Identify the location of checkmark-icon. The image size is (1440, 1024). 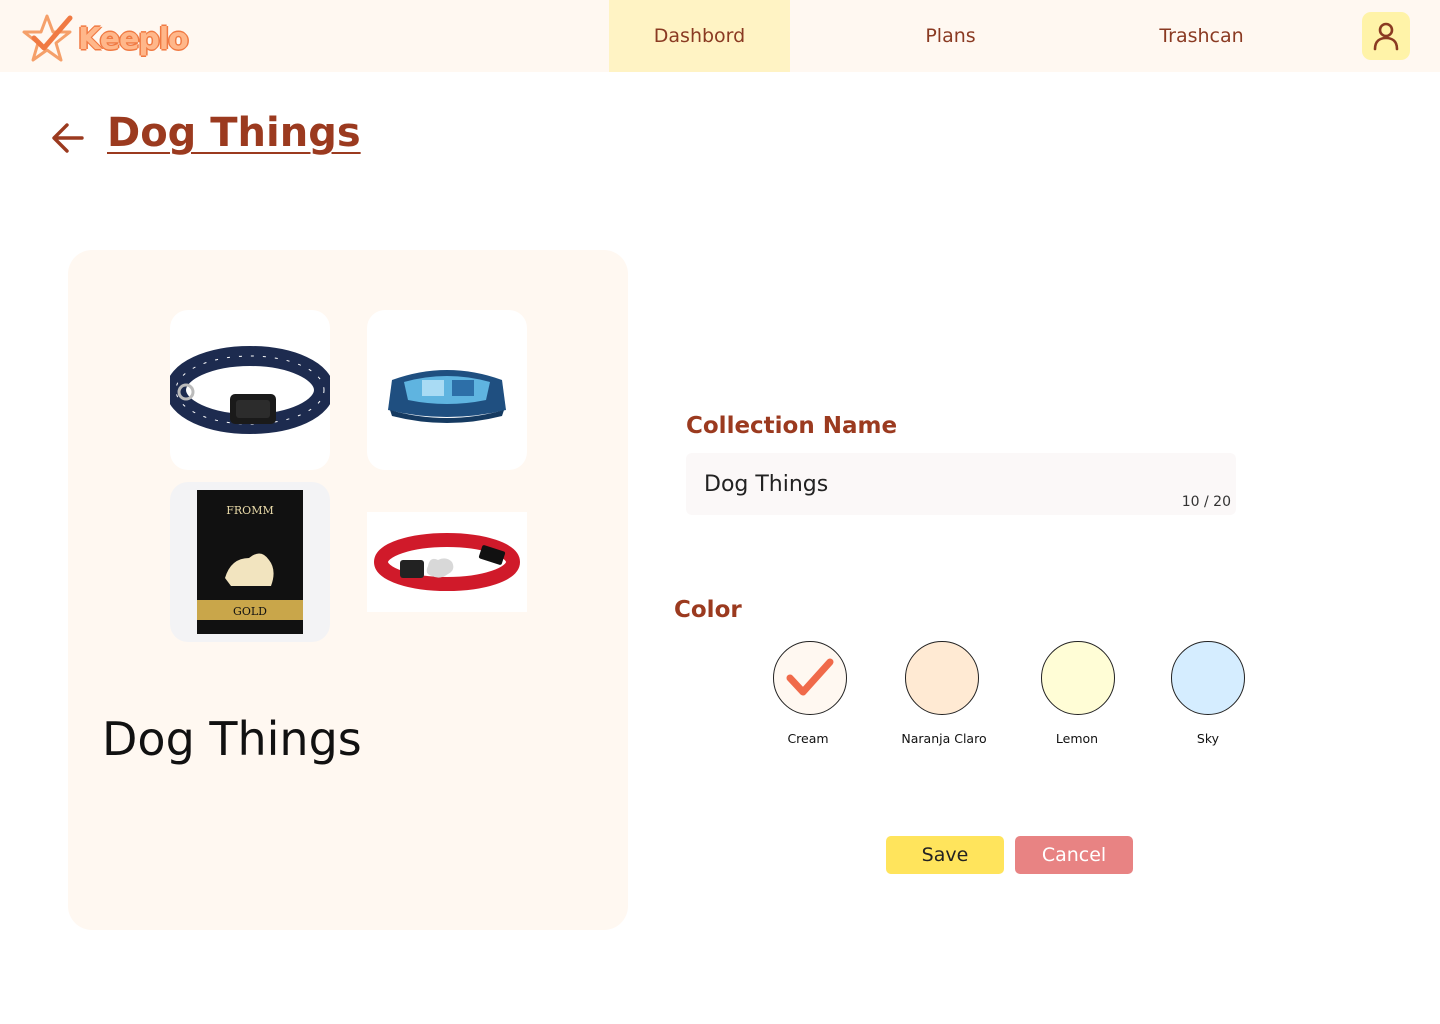
(810, 677).